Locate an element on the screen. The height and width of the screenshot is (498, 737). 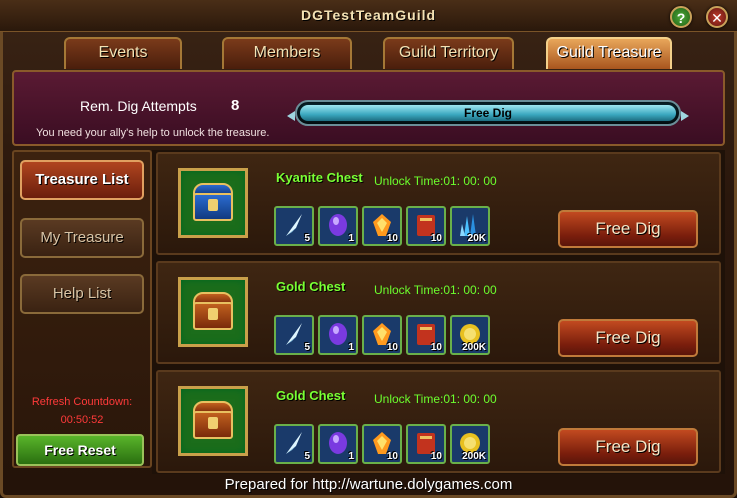
refresh-countdown-value: 00:50:52 is located at coordinates (82, 420).